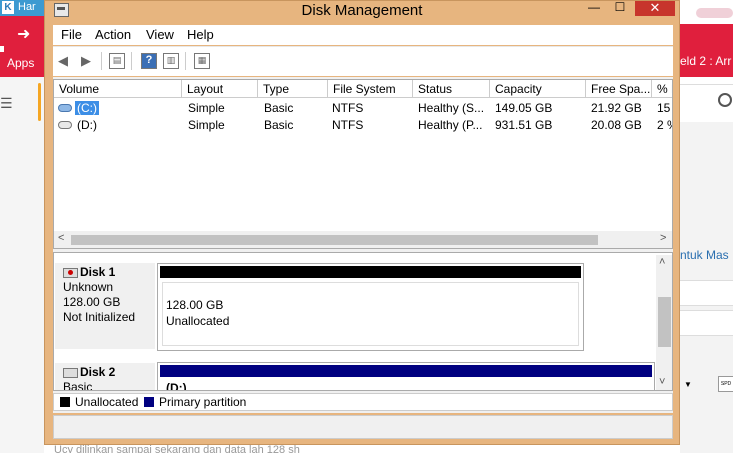  What do you see at coordinates (664, 125) in the screenshot?
I see `volume-percent-free: 2 %` at bounding box center [664, 125].